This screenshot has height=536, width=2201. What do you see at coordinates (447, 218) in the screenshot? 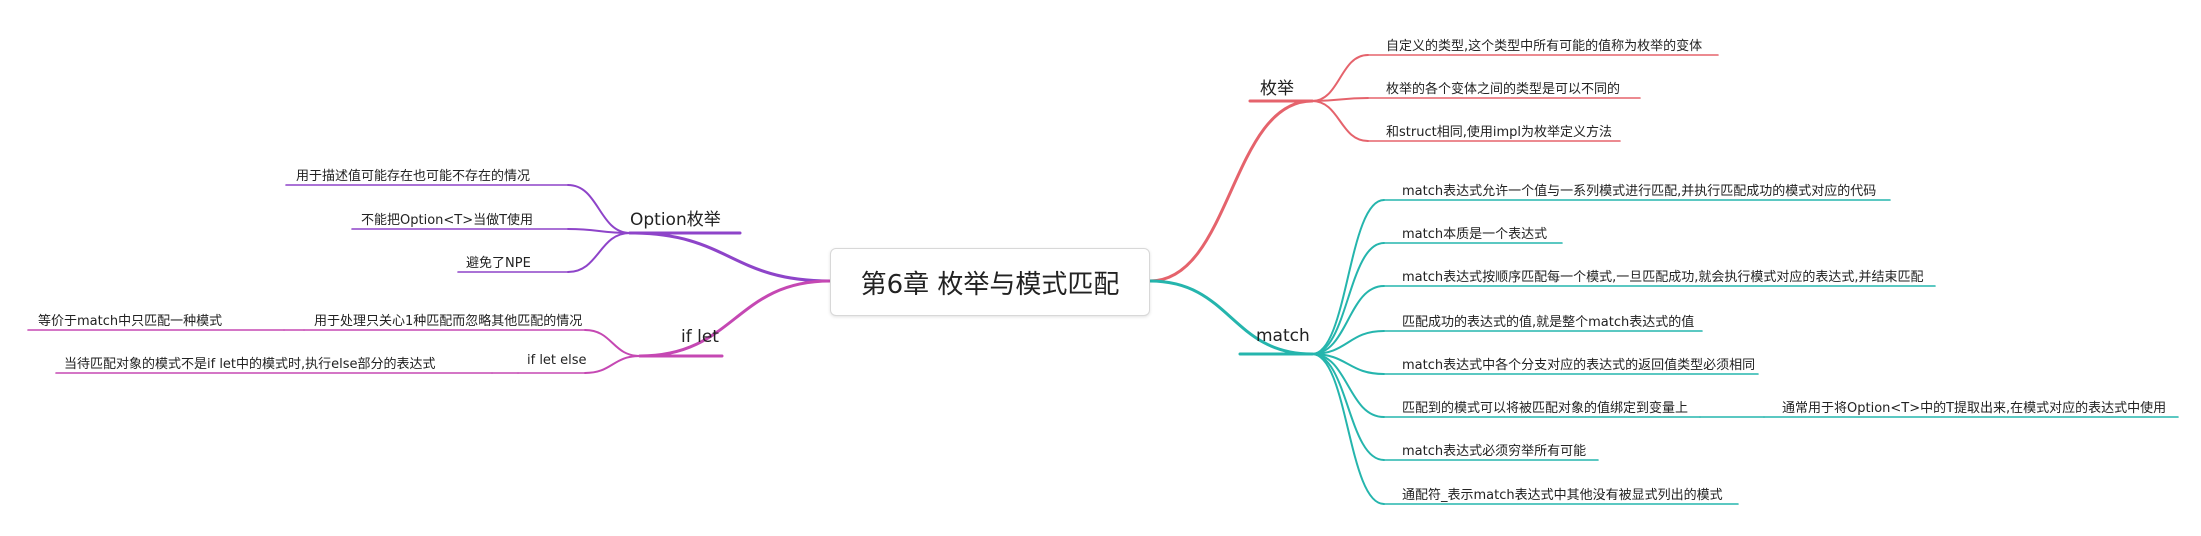
I see `option-leaf-2: 不能把Option<T>当做T使用` at bounding box center [447, 218].